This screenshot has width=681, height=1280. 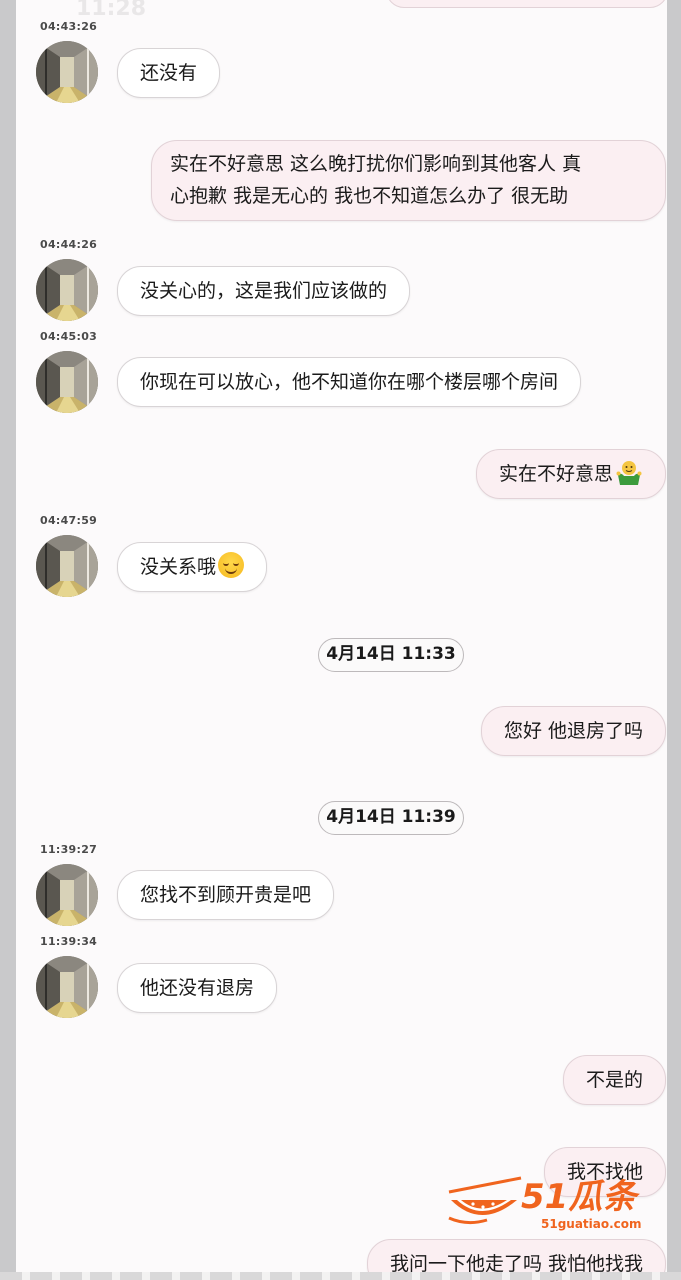 I want to click on message-text: 您找不到顾开贵是吧, so click(x=226, y=895).